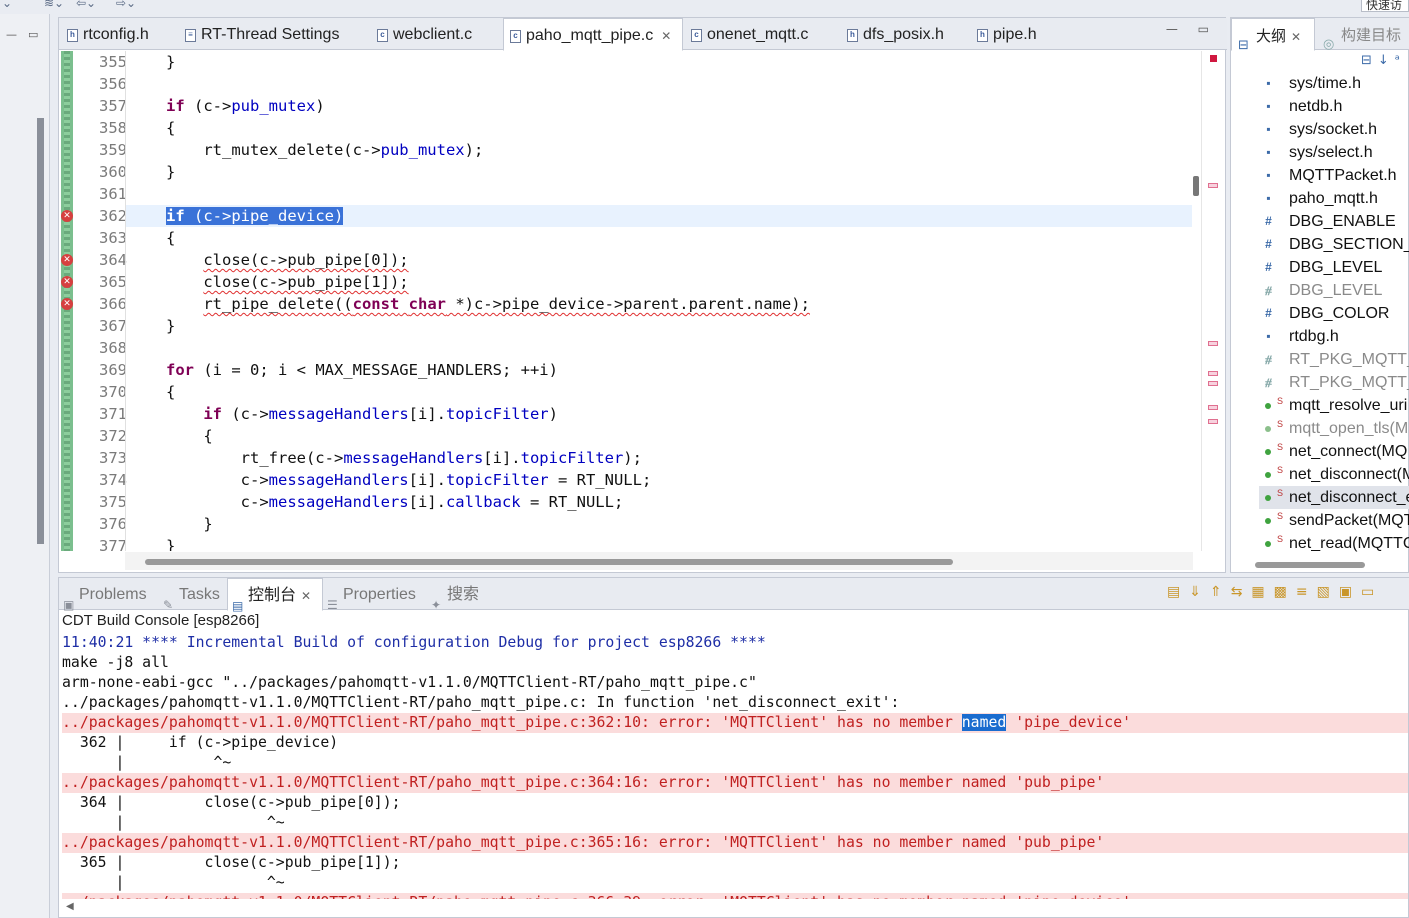 The width and height of the screenshot is (1409, 918). What do you see at coordinates (1315, 152) in the screenshot?
I see `outline-item: ▪ sys/select.h` at bounding box center [1315, 152].